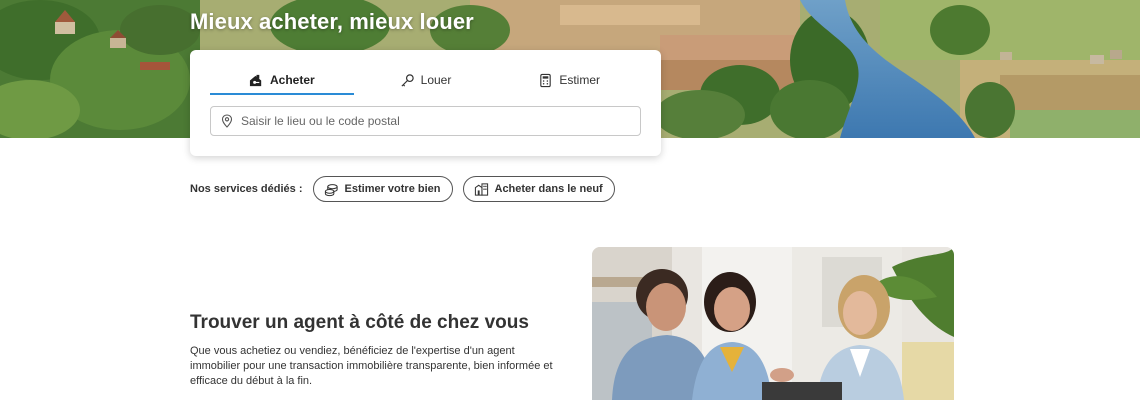 Image resolution: width=1140 pixels, height=400 pixels. Describe the element at coordinates (332, 21) in the screenshot. I see `hero-title: Mieux acheter, mieux louer` at that location.